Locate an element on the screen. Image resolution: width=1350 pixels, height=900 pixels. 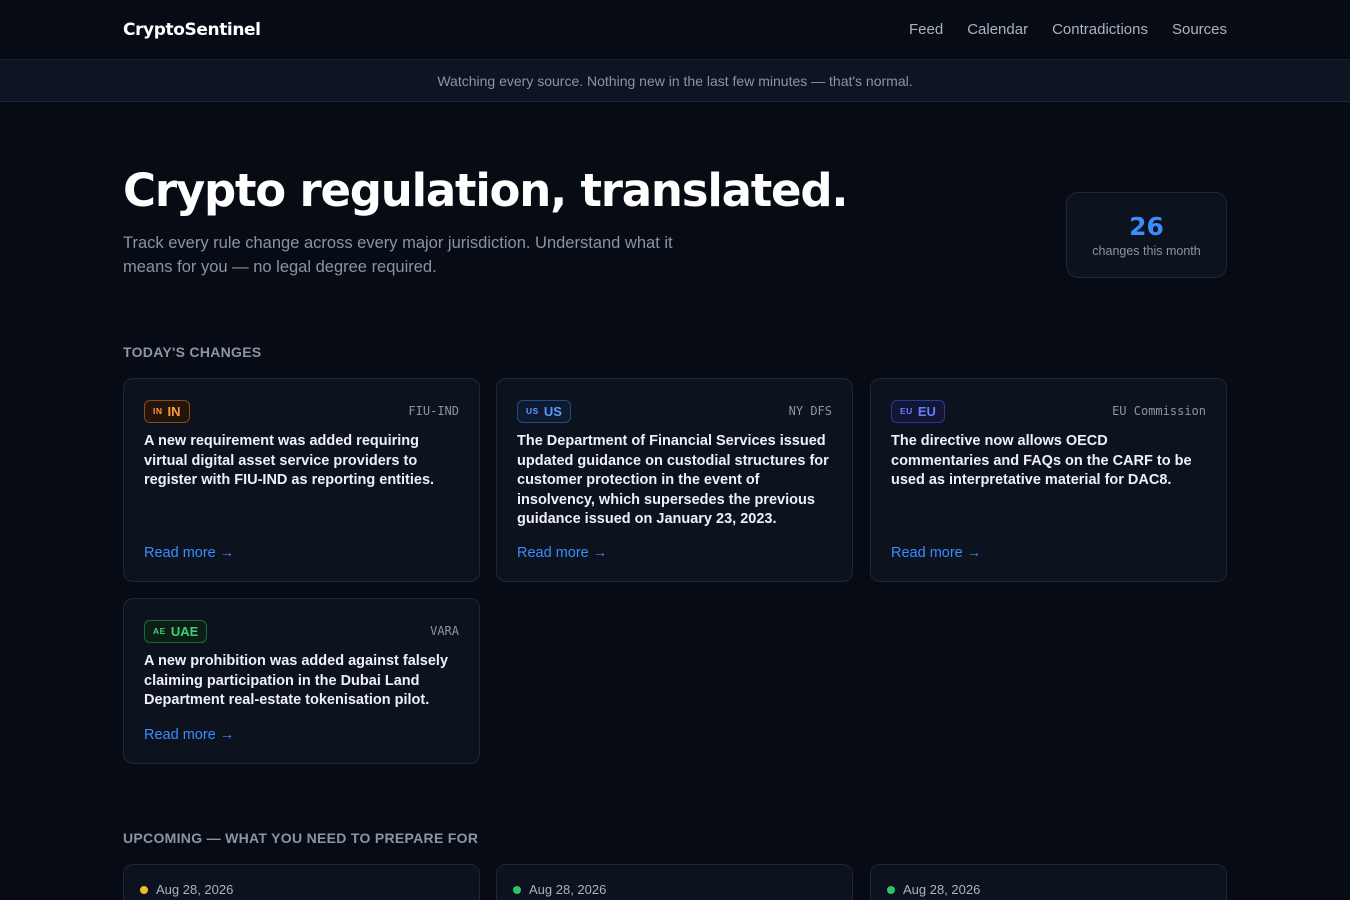
flag-code: US is located at coordinates (532, 411).